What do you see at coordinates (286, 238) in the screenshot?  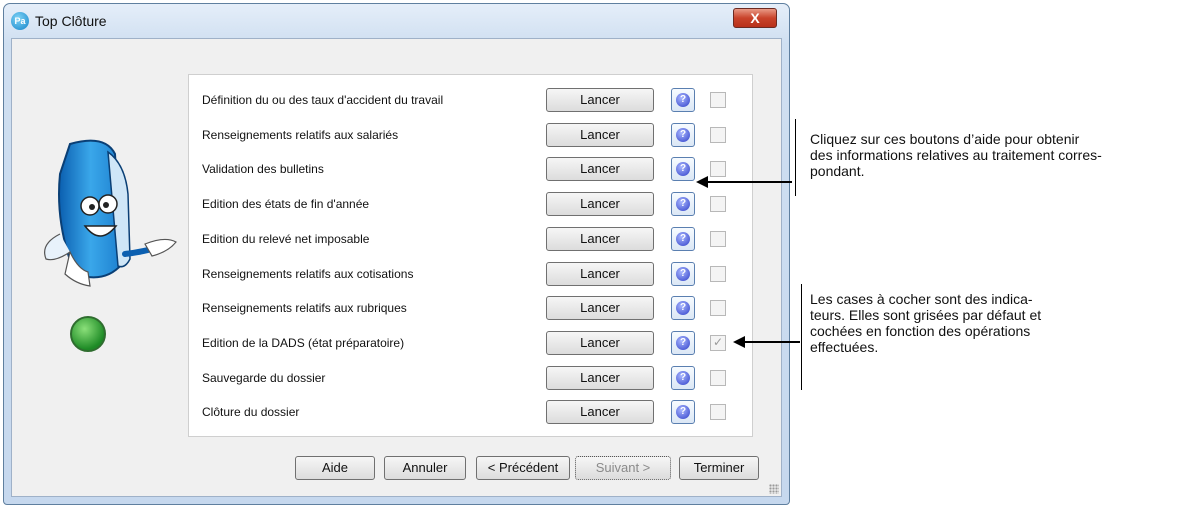 I see `step-label: Edition du relevé net imposable` at bounding box center [286, 238].